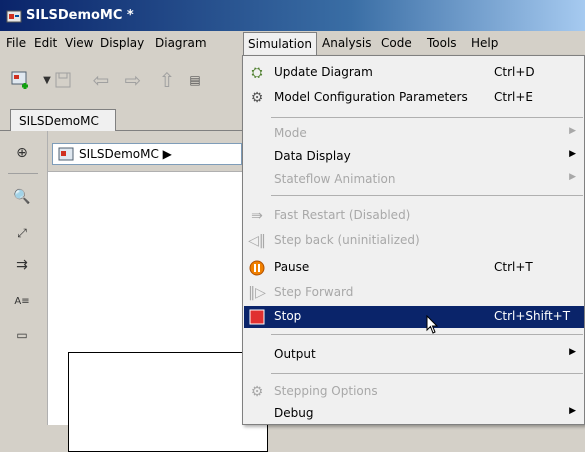  I want to click on library-browser-icon: ▤, so click(195, 80).